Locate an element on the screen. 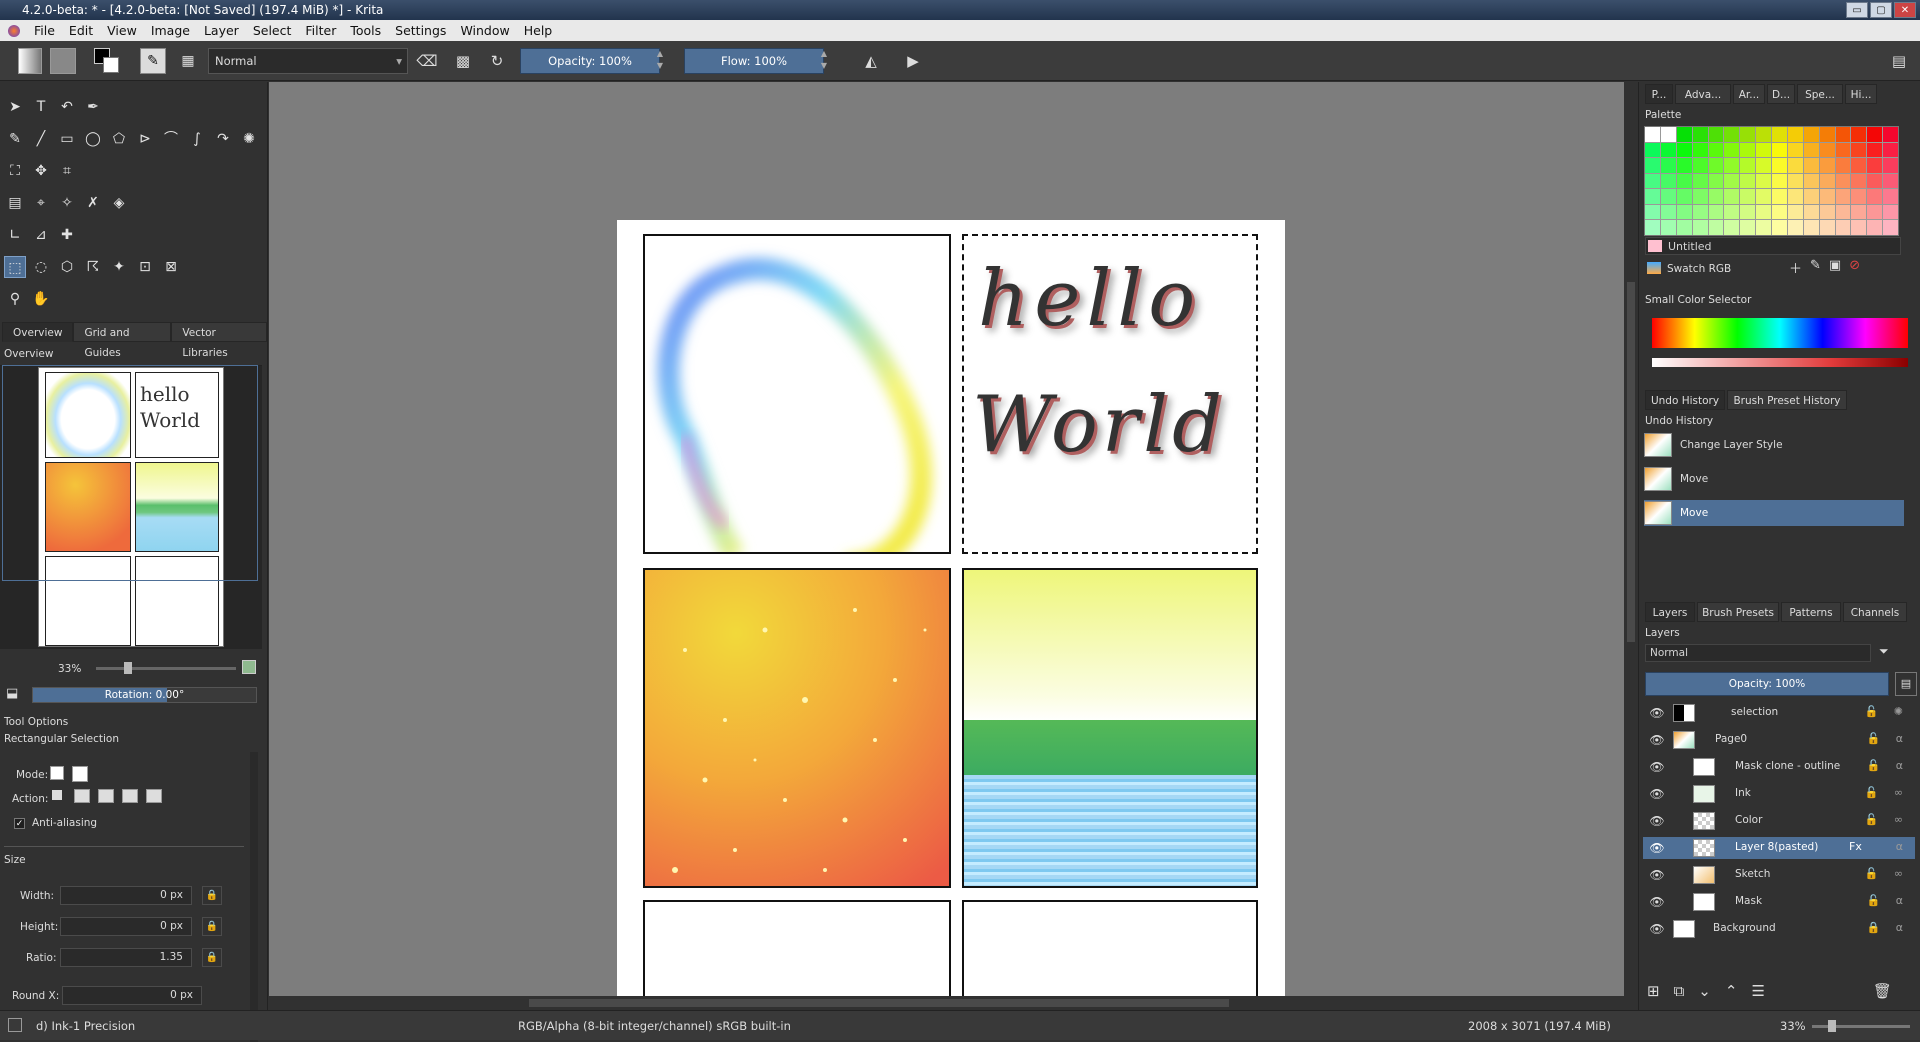 The height and width of the screenshot is (1042, 1920). action-symmetric-icon is located at coordinates (154, 796).